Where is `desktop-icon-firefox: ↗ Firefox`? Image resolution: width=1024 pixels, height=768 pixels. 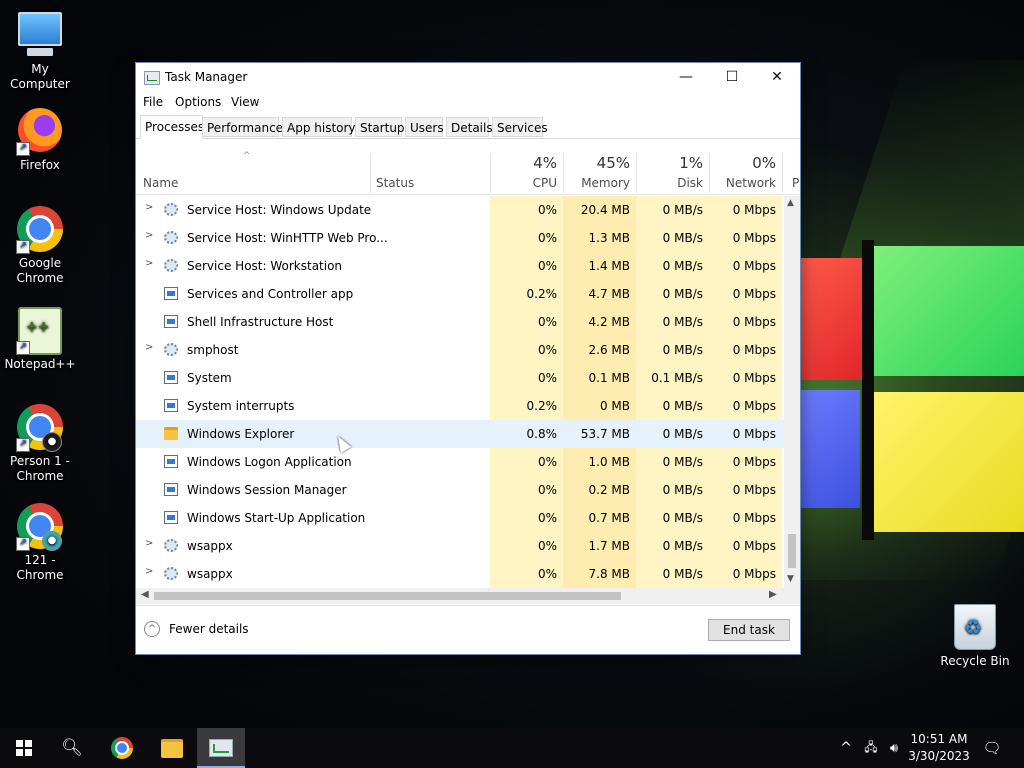
desktop-icon-firefox: ↗ Firefox is located at coordinates (40, 139).